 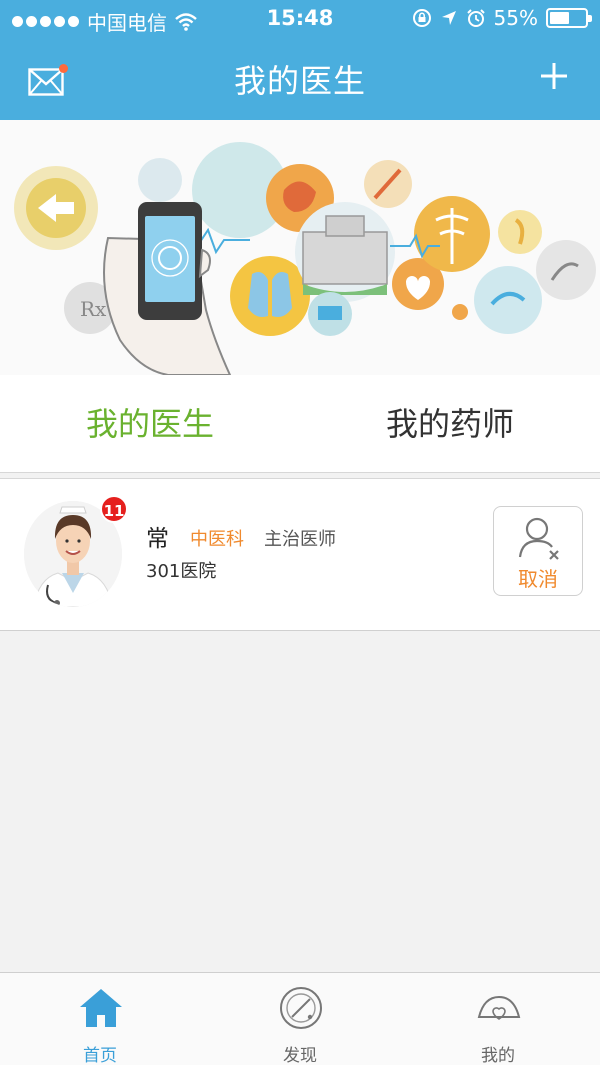 I want to click on remove-user-icon, so click(x=538, y=538).